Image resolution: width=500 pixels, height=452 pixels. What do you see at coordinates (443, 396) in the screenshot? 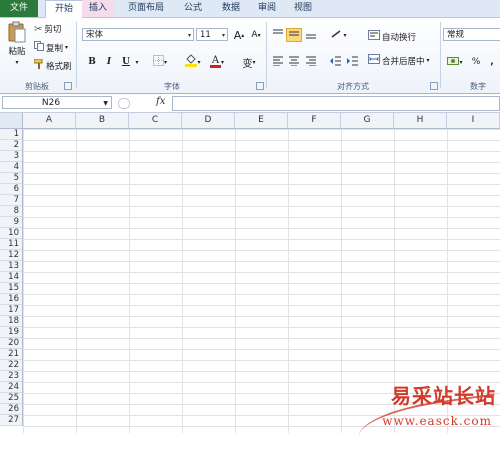
I see `watermark-title: 易采站长站` at bounding box center [443, 396].